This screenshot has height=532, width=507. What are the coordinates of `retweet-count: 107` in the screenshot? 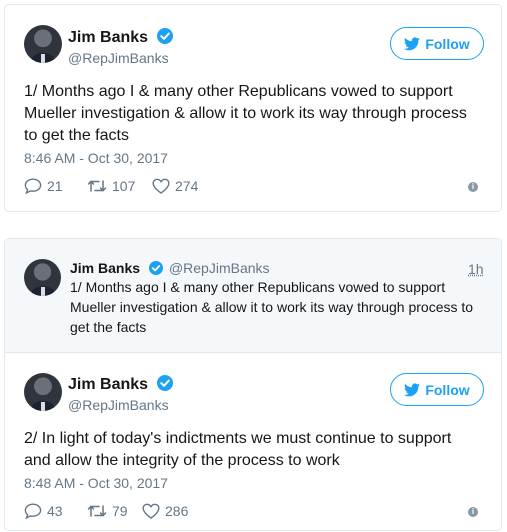 It's located at (124, 186).